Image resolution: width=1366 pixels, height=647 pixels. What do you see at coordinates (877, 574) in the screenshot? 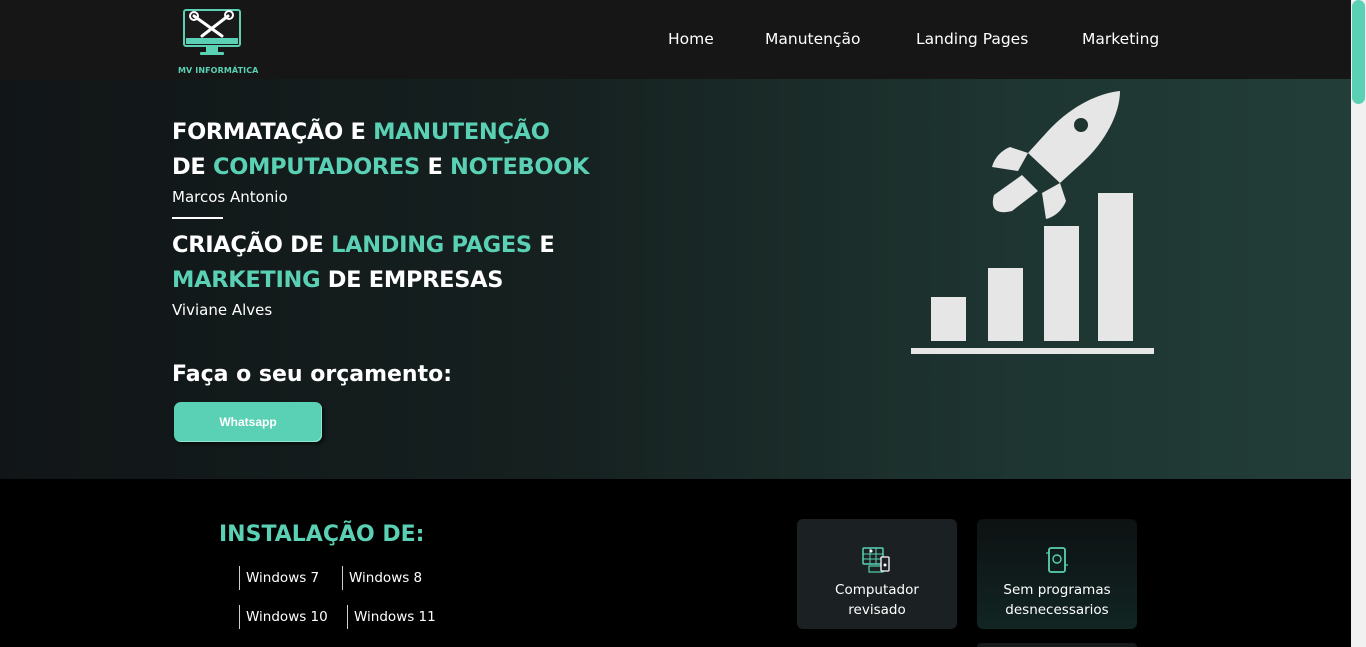
I see `feature-card-computador-revisado: Computador revisado` at bounding box center [877, 574].